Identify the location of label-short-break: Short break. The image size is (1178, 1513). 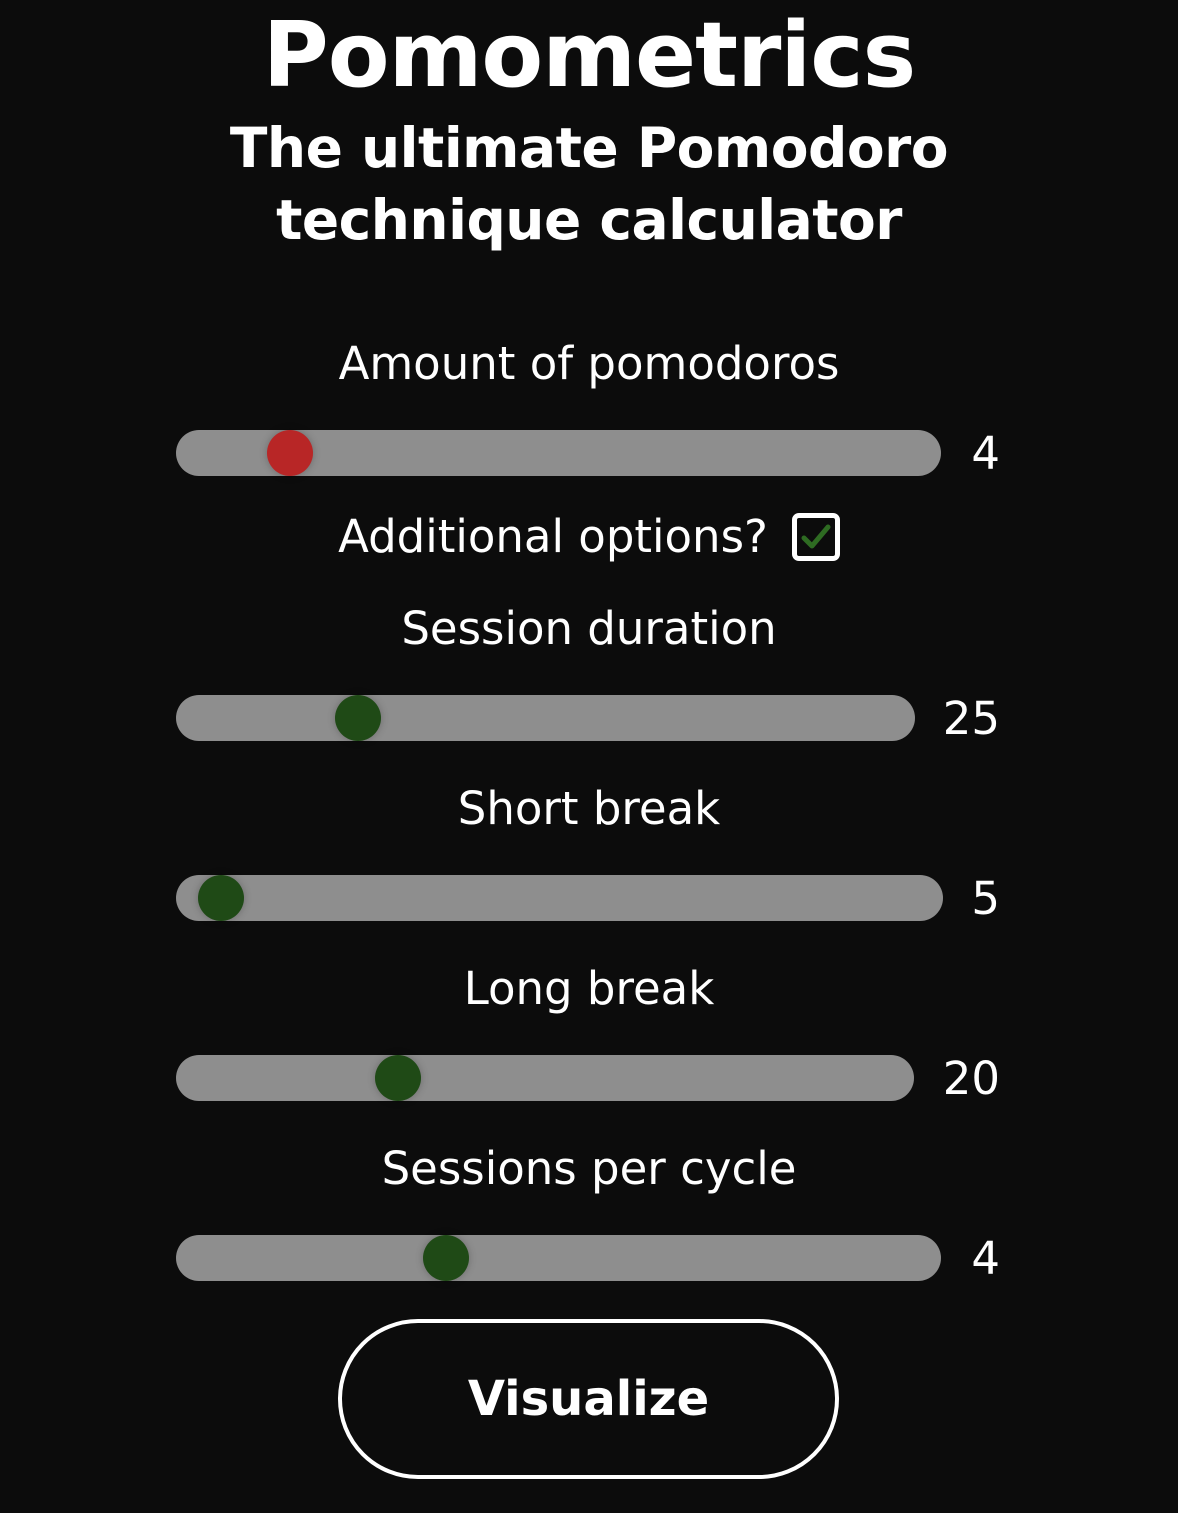
(589, 808).